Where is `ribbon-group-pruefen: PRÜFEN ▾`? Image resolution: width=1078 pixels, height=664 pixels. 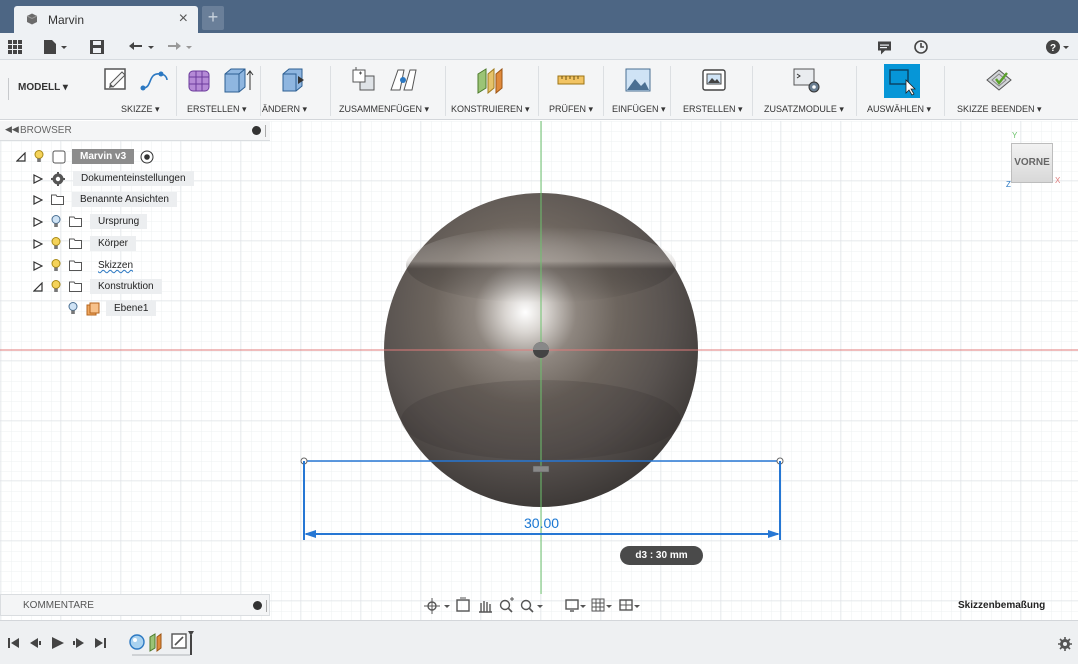 ribbon-group-pruefen: PRÜFEN ▾ is located at coordinates (571, 109).